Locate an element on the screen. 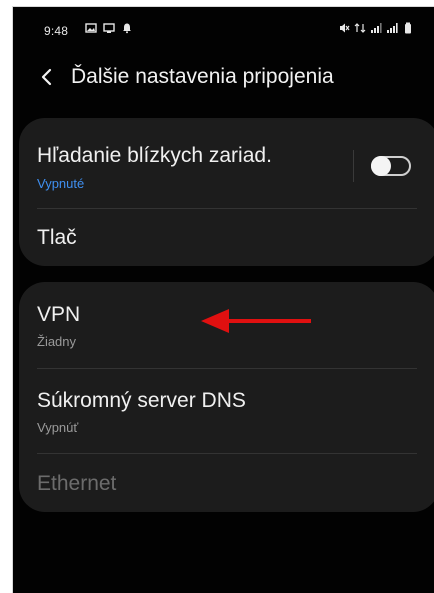  private-dns-title: Súkromný server DNS is located at coordinates (141, 400).